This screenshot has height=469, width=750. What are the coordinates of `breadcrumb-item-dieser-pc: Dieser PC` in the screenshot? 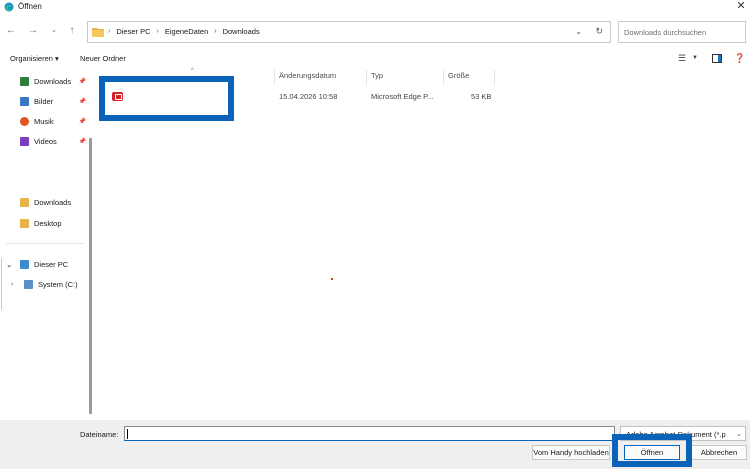 It's located at (133, 31).